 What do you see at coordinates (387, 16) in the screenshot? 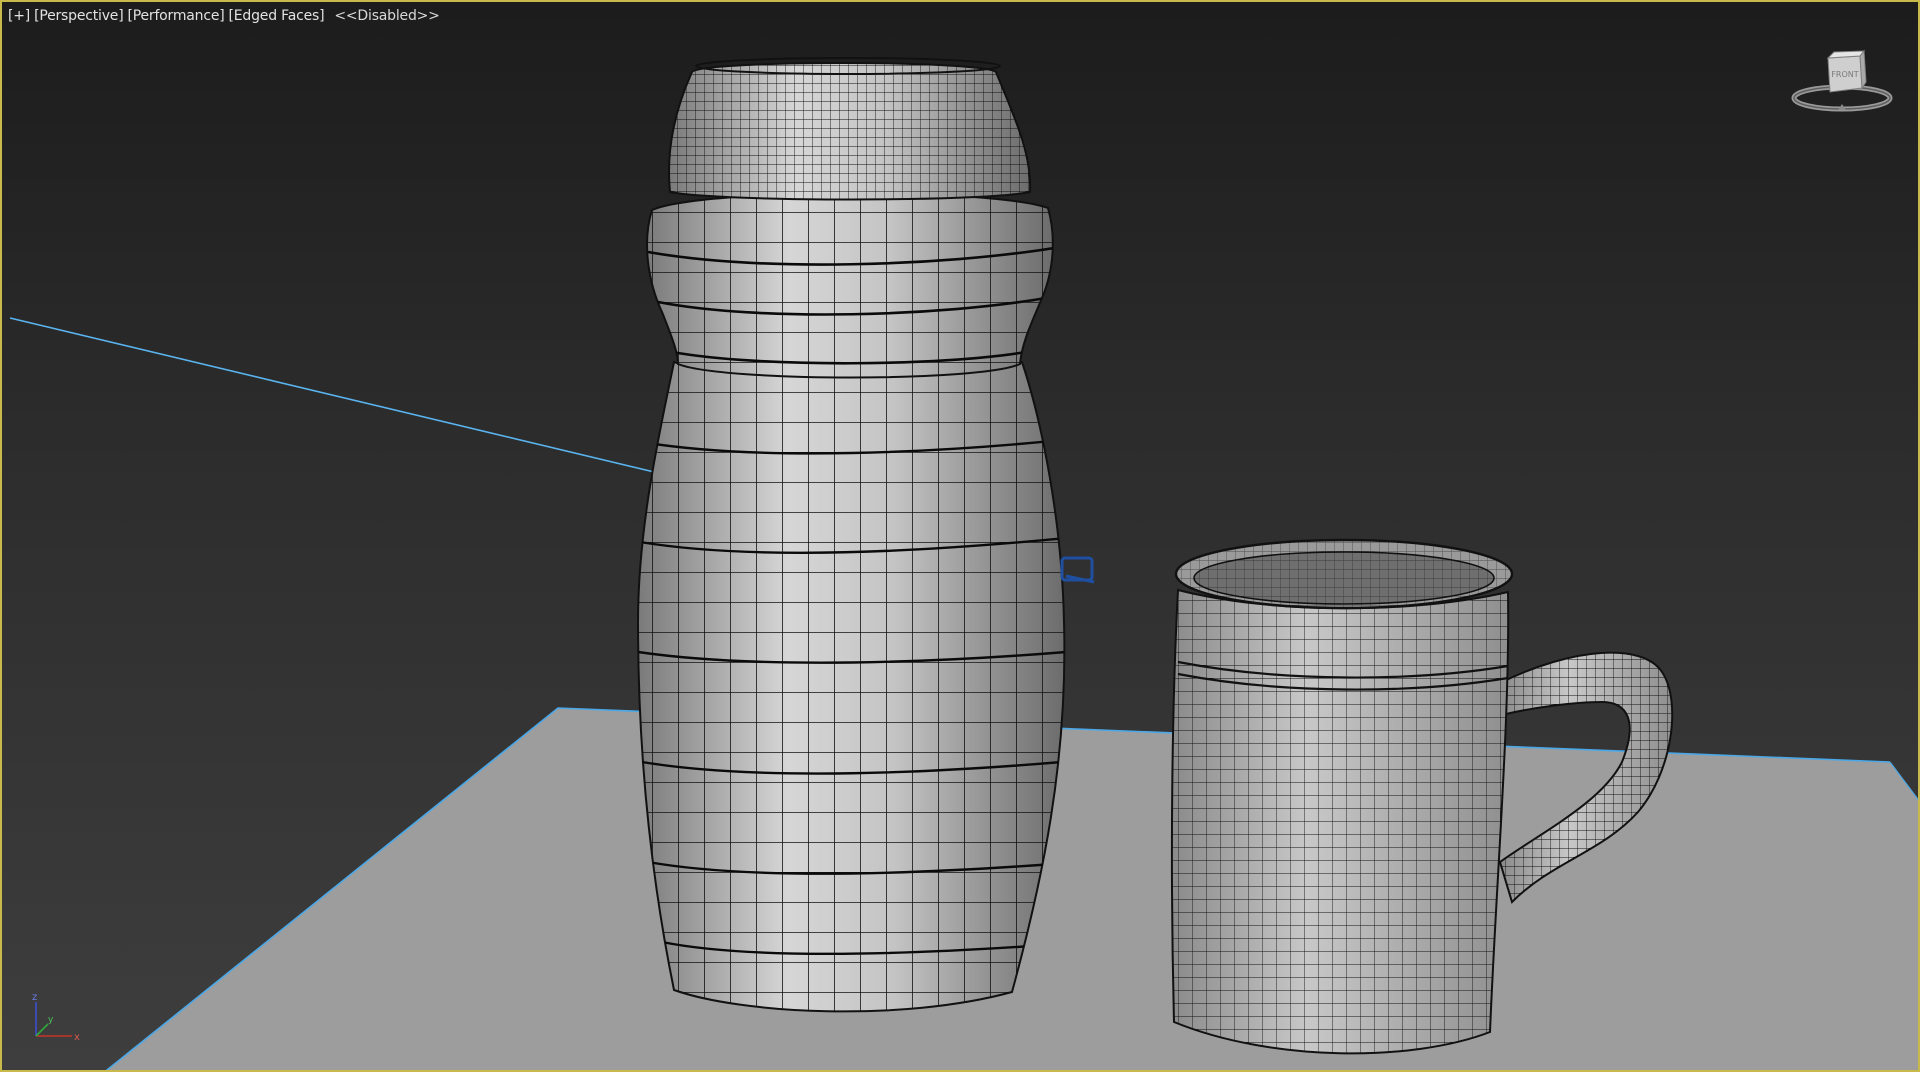
I see `viewport-status-disabled: <<Disabled>>` at bounding box center [387, 16].